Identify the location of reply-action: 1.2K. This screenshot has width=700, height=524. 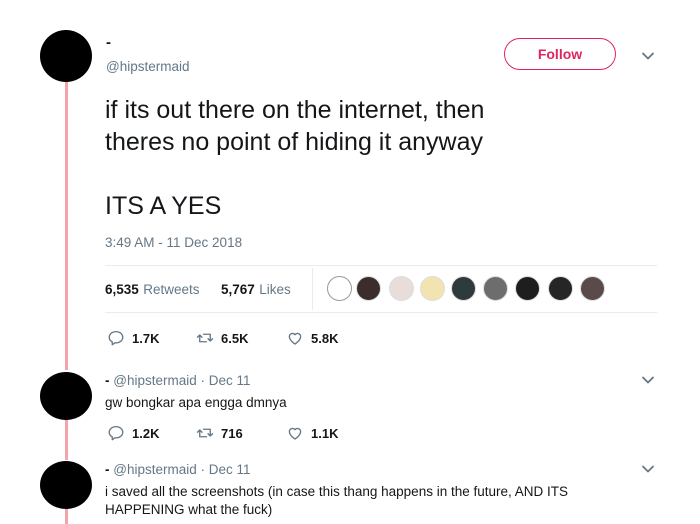
(133, 433).